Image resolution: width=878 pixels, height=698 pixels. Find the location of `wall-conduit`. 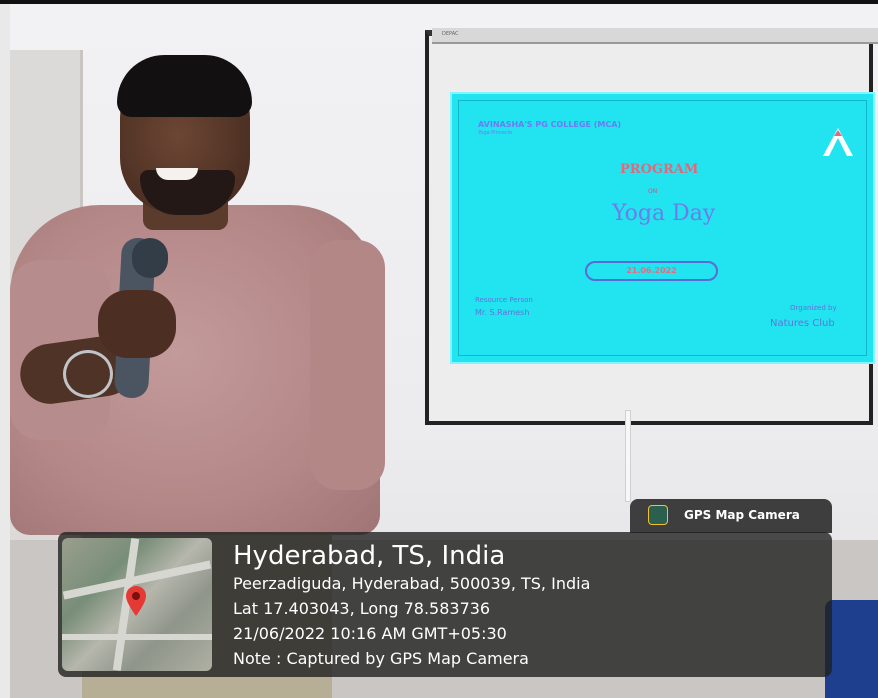

wall-conduit is located at coordinates (628, 456).